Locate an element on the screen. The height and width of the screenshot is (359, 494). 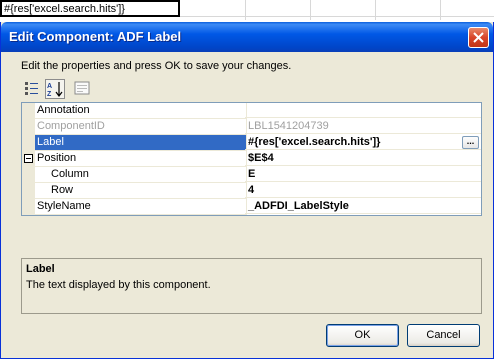
property-name: Label is located at coordinates (141, 143).